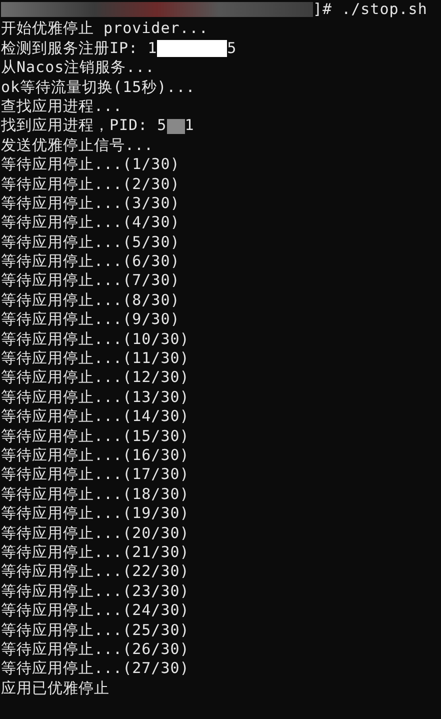 The image size is (441, 719). Describe the element at coordinates (90, 281) in the screenshot. I see `terminal-text: 等待应用停止...(7/30)` at that location.